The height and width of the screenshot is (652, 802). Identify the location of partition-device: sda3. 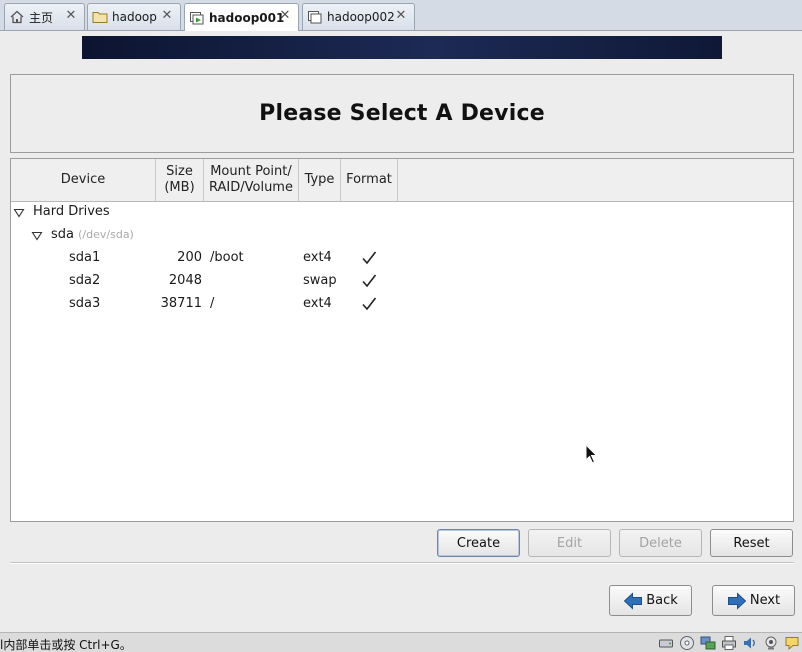
(85, 303).